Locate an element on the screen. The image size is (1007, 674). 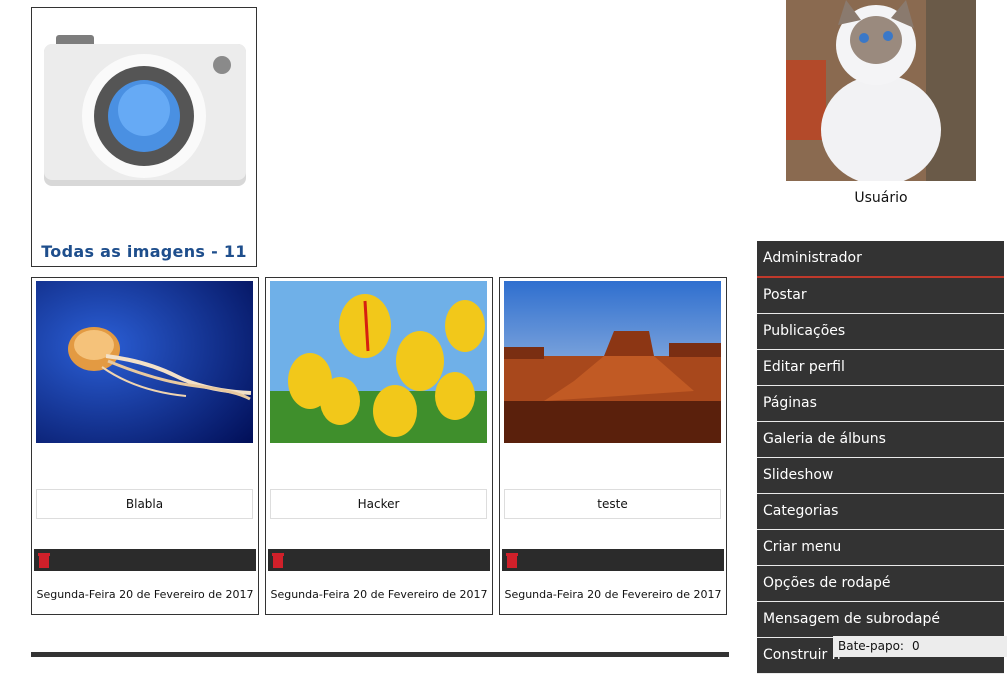
chat-bar: Bate-papo: 0 is located at coordinates (920, 646).